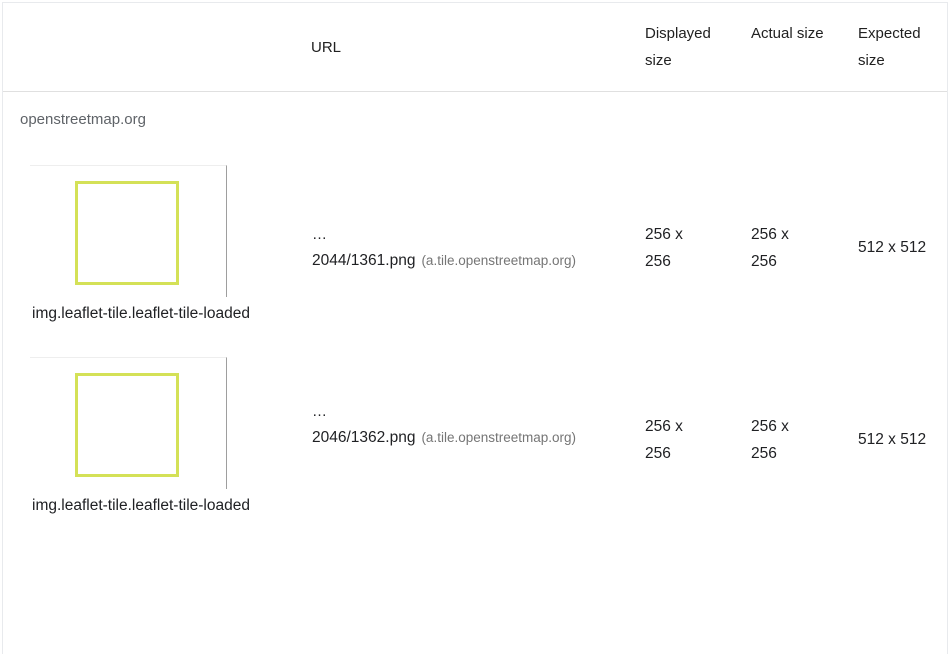 The height and width of the screenshot is (654, 949). What do you see at coordinates (889, 47) in the screenshot?
I see `header-expected-size: Expected size` at bounding box center [889, 47].